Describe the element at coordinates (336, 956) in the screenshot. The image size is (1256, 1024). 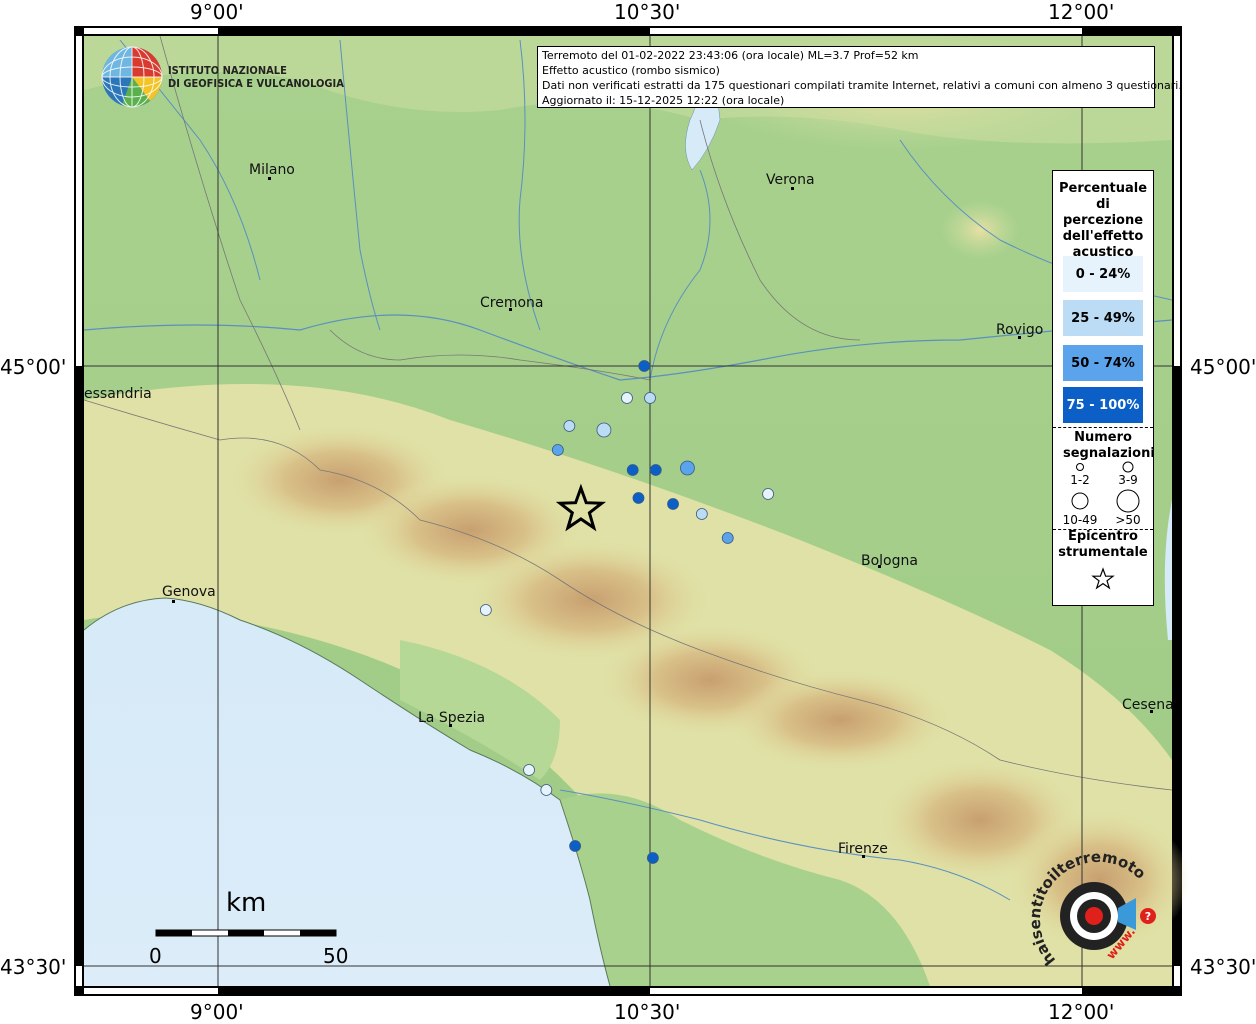
I see `scale-bar-end: 50` at that location.